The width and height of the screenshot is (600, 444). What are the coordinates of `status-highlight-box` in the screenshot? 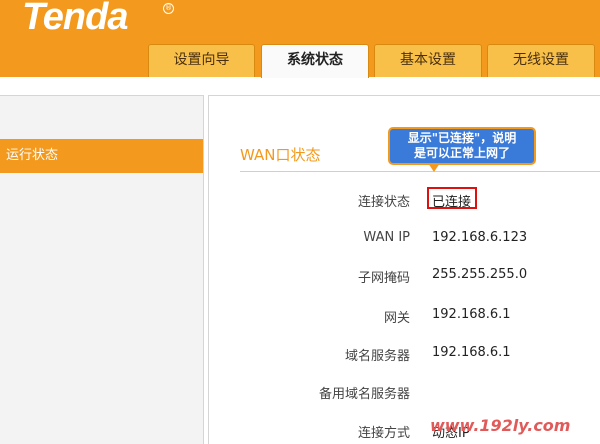 It's located at (452, 198).